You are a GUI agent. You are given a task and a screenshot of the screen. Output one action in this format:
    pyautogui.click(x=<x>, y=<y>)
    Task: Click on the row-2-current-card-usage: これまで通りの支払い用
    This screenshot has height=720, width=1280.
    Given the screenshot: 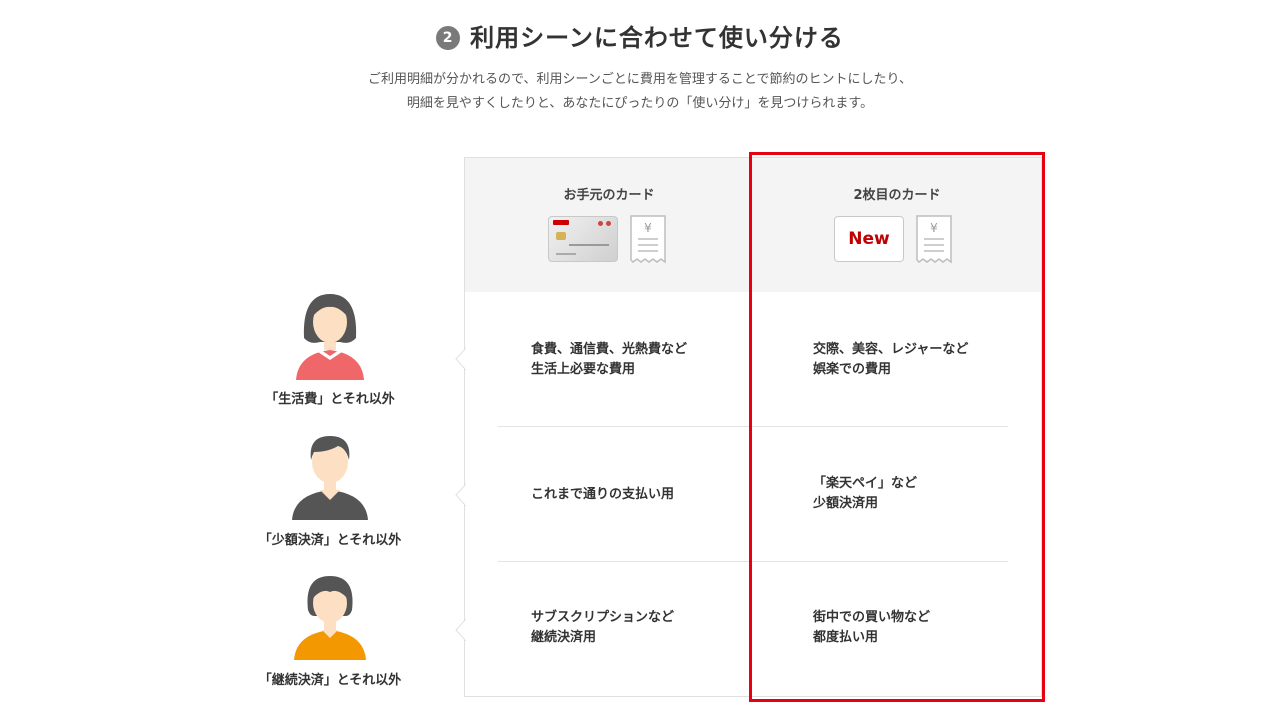 What is the action you would take?
    pyautogui.click(x=603, y=494)
    